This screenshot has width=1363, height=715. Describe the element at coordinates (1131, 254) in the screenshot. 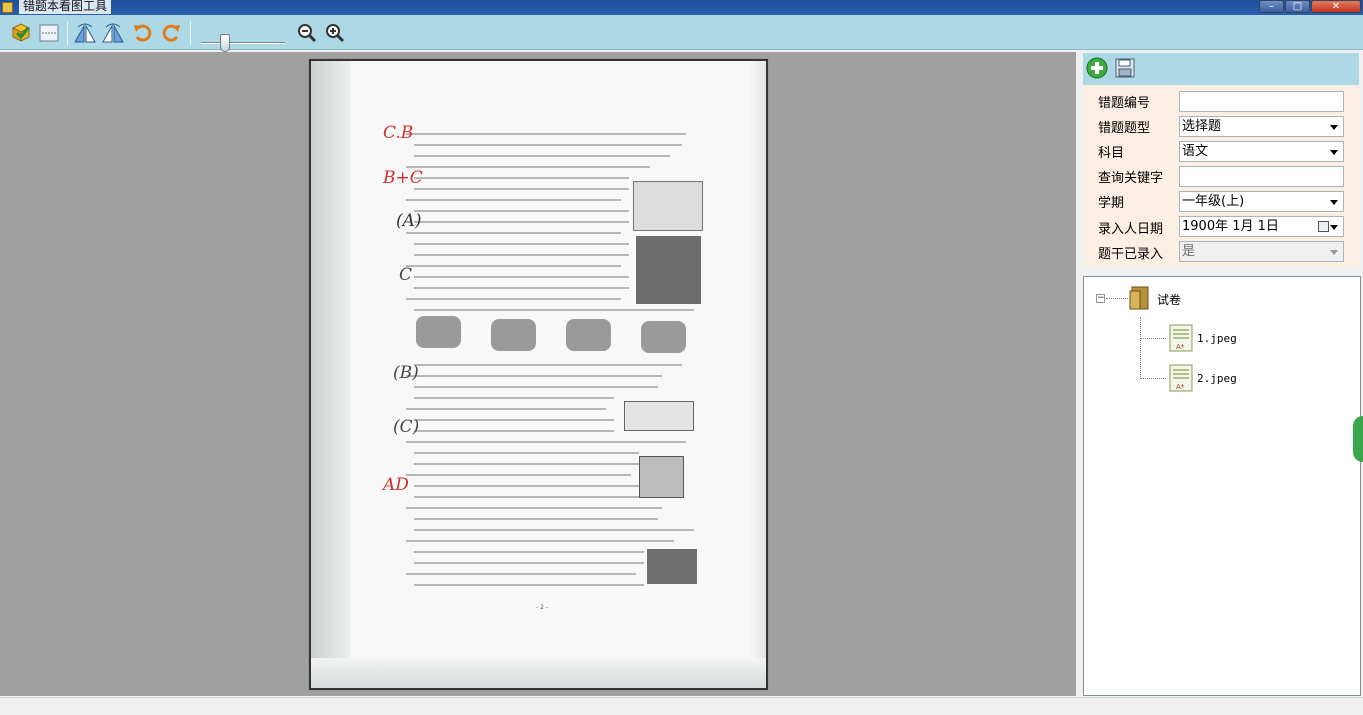

I see `label-stem-entered: 题干已录入` at that location.